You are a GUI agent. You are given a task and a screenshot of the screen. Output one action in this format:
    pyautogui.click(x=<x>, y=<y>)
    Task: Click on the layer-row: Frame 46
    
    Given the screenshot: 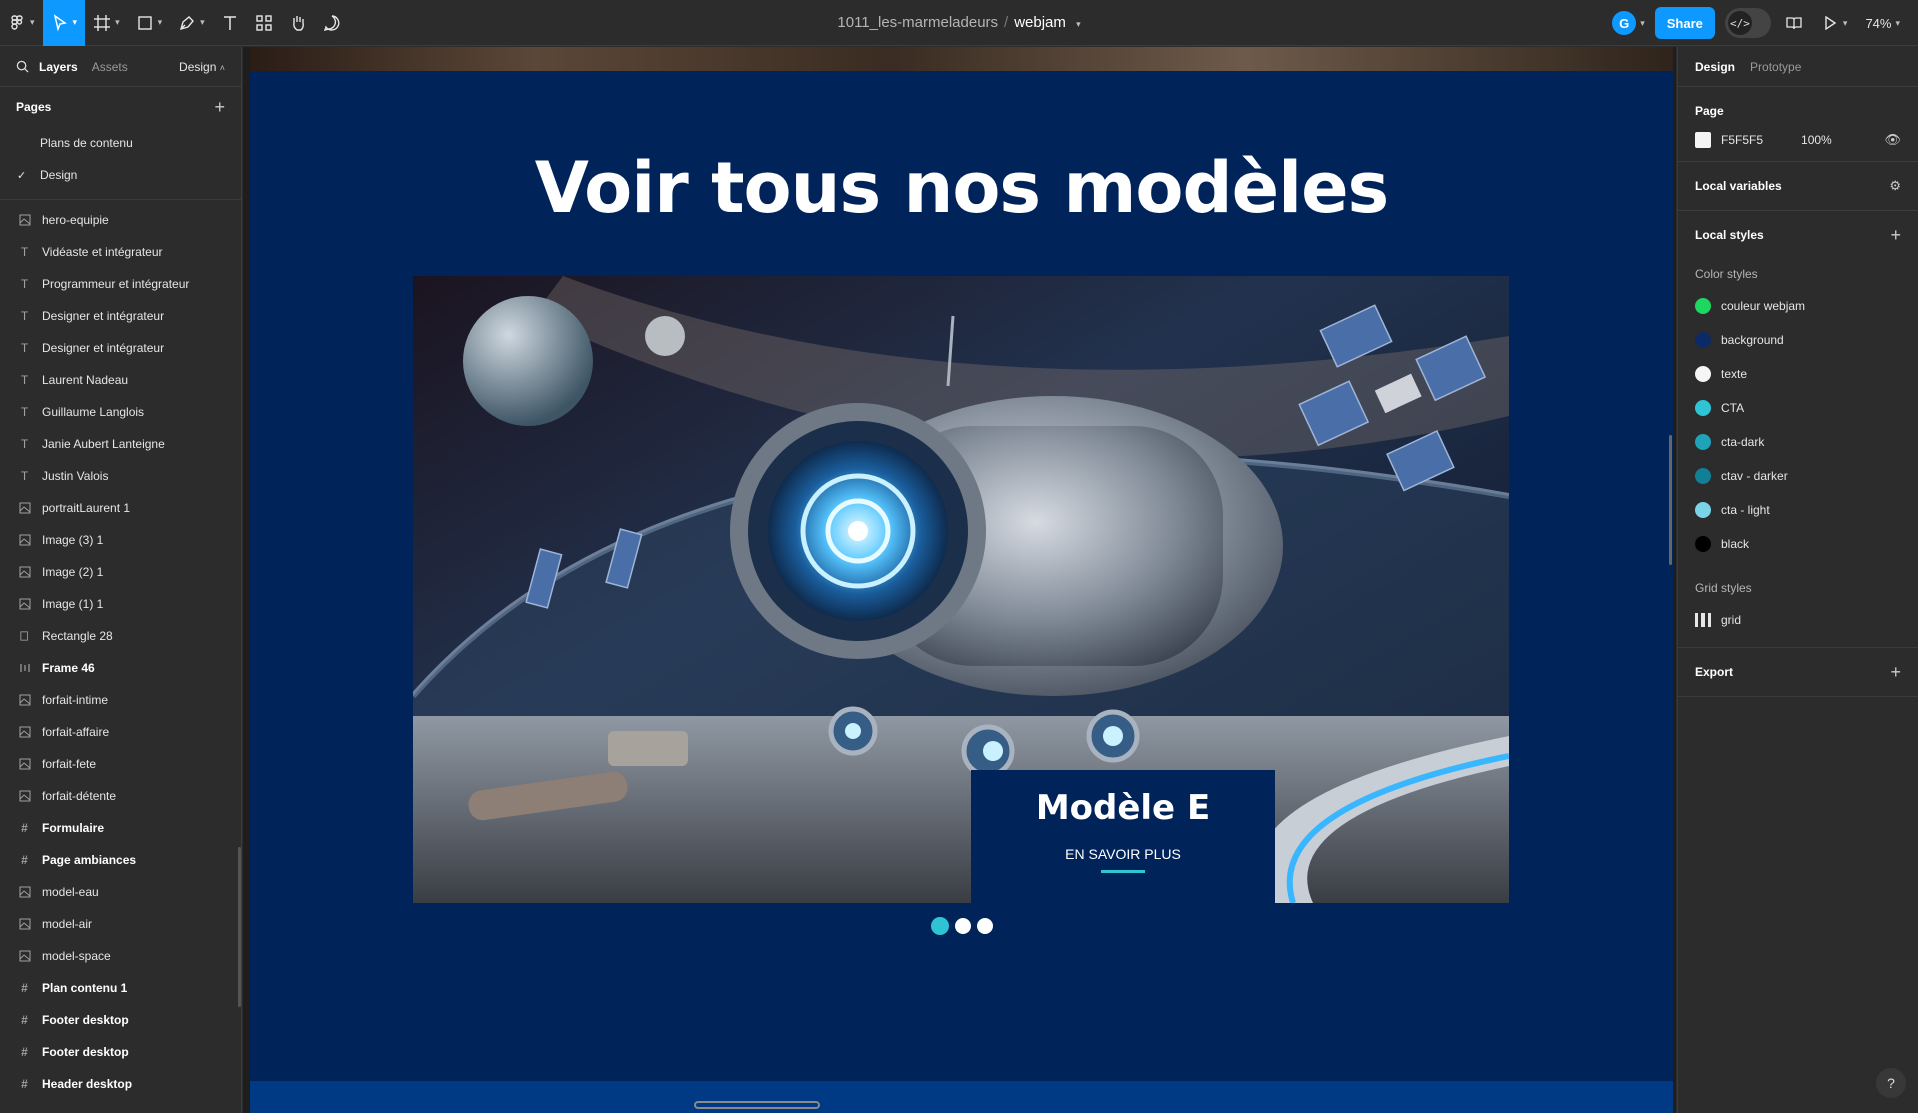 What is the action you would take?
    pyautogui.click(x=120, y=668)
    